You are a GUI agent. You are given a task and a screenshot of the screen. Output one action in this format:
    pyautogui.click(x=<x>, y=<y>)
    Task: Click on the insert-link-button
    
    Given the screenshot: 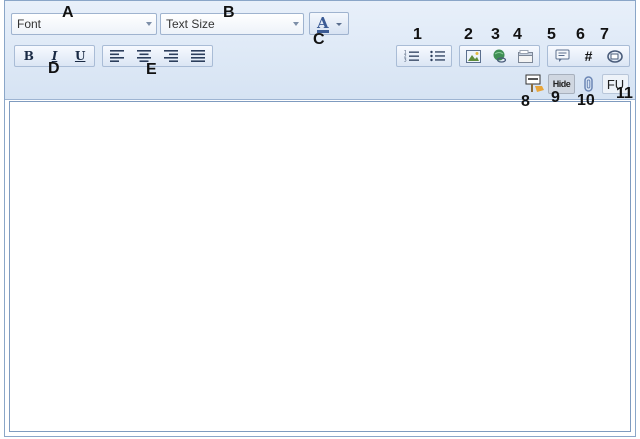 What is the action you would take?
    pyautogui.click(x=500, y=56)
    